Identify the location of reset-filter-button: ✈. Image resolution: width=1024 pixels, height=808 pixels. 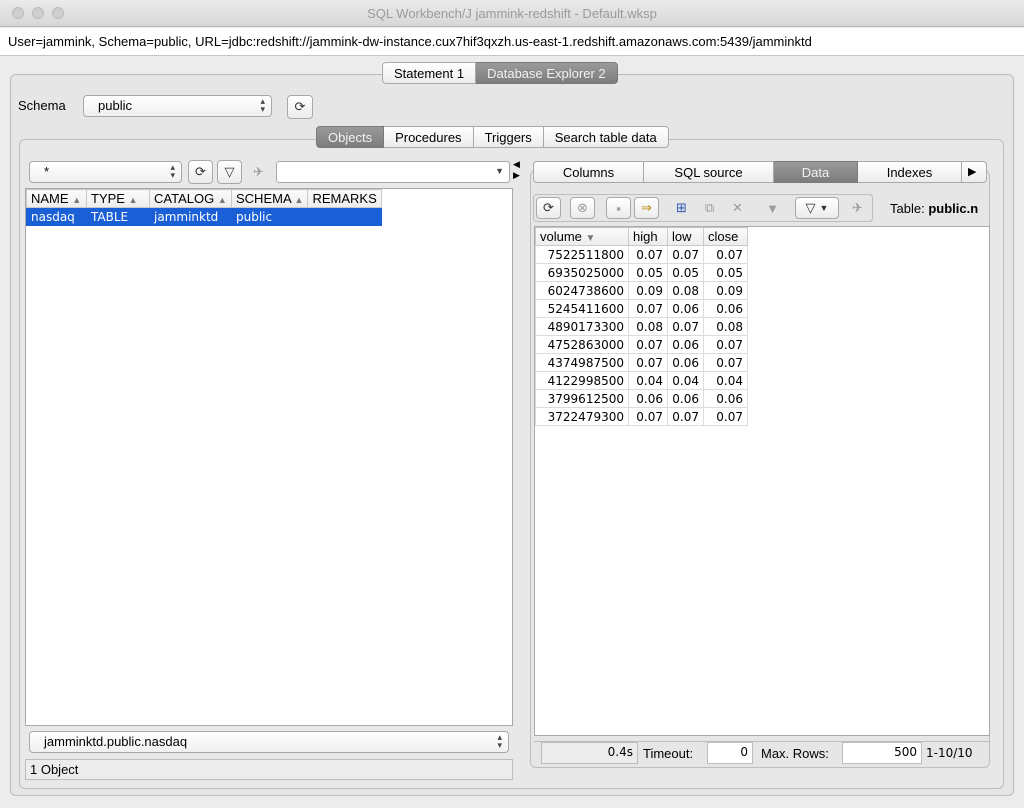
(258, 172).